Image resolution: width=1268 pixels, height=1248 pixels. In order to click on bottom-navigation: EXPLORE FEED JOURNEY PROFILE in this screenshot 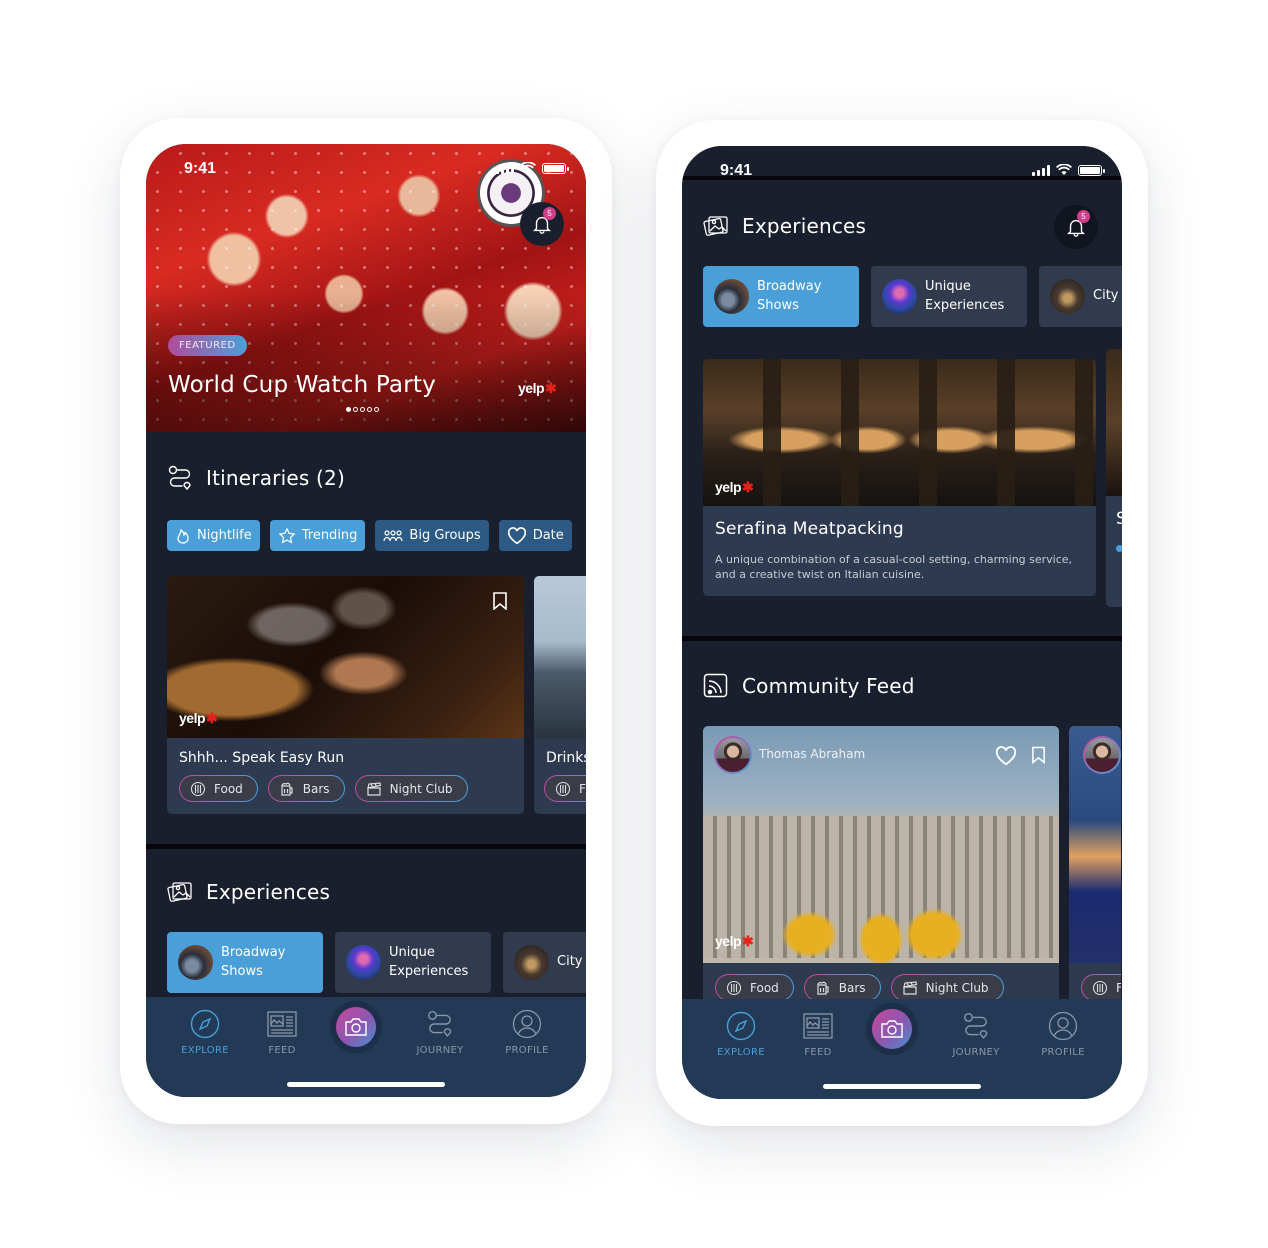, I will do `click(902, 1049)`.